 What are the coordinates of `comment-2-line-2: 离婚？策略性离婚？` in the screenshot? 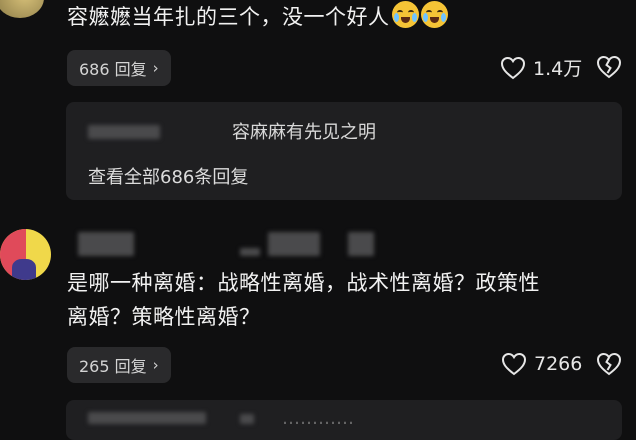 It's located at (164, 317).